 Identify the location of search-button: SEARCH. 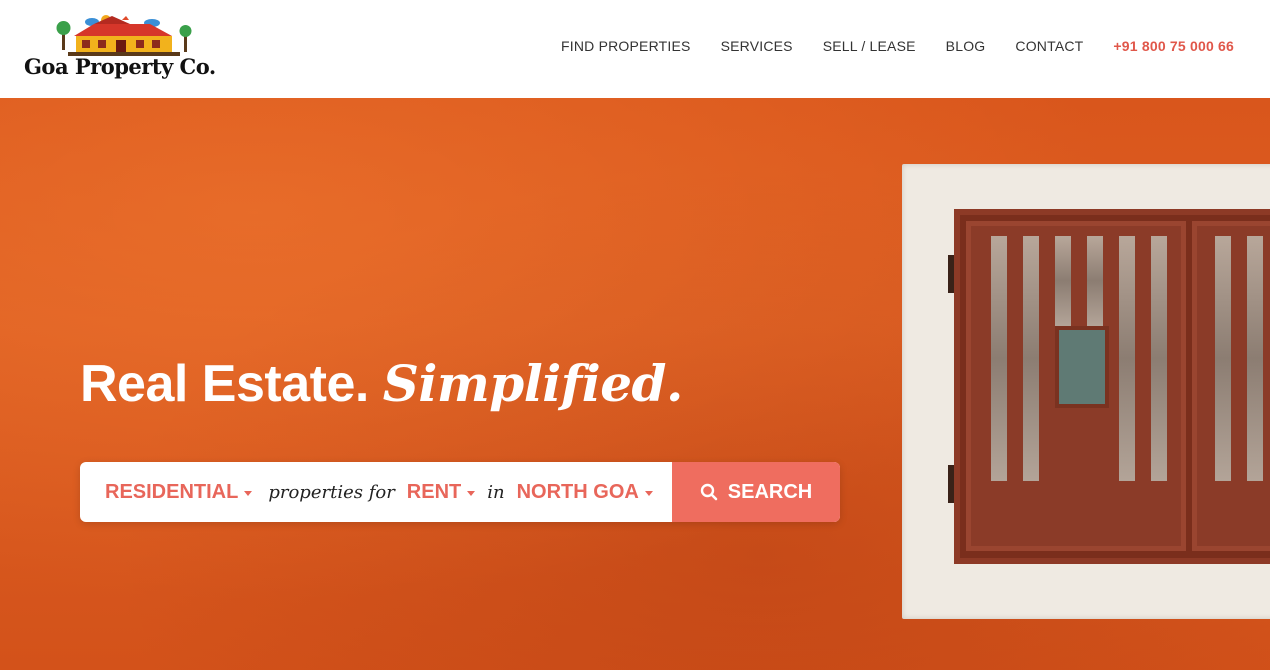
(756, 492).